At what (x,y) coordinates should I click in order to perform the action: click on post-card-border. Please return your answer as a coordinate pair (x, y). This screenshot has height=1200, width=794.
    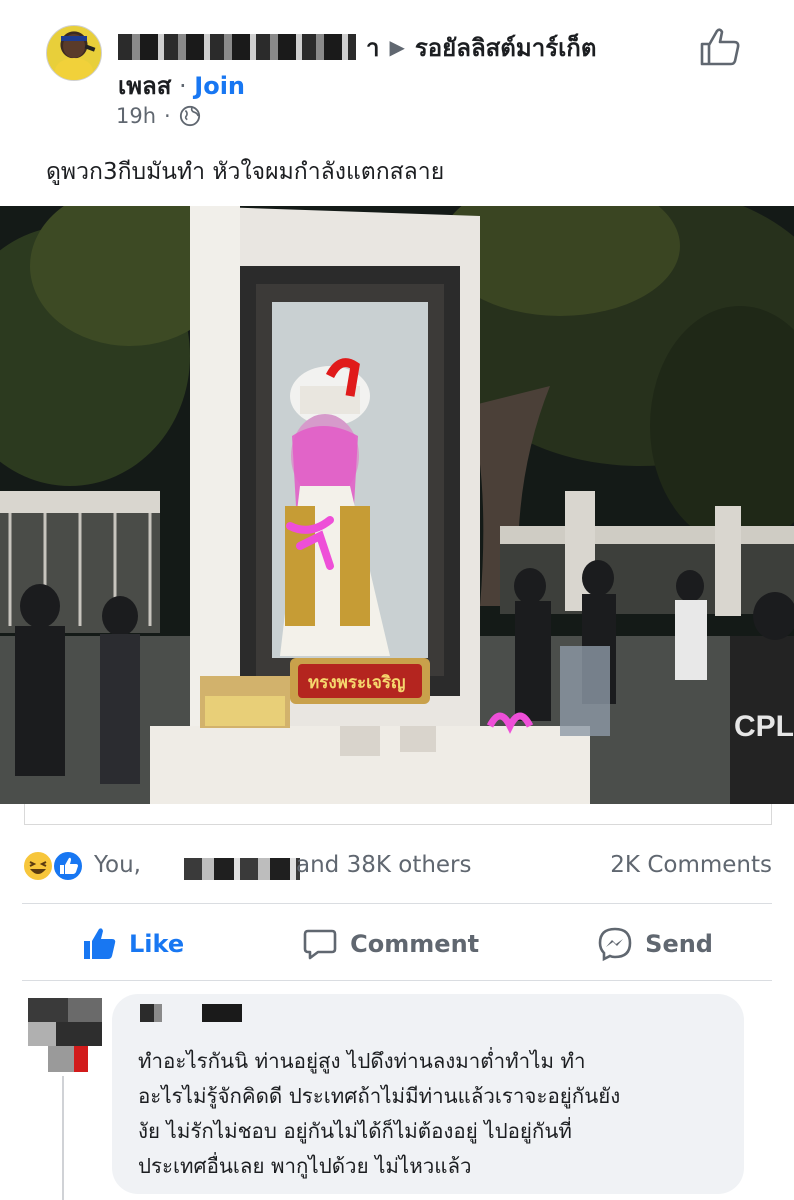
    Looking at the image, I should click on (398, 814).